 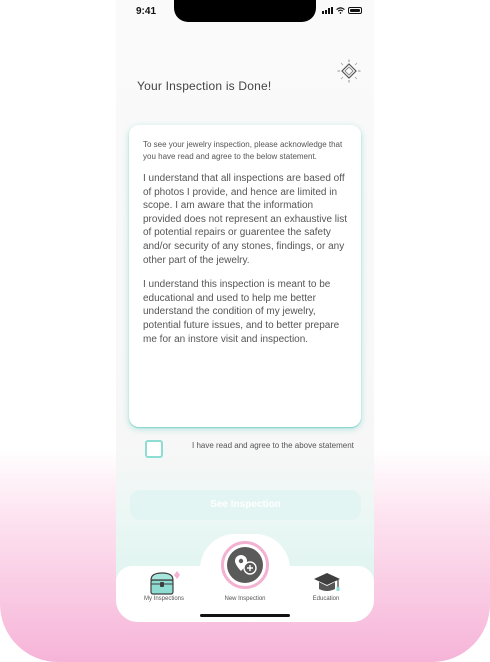 I want to click on new-inspection-button, so click(x=245, y=565).